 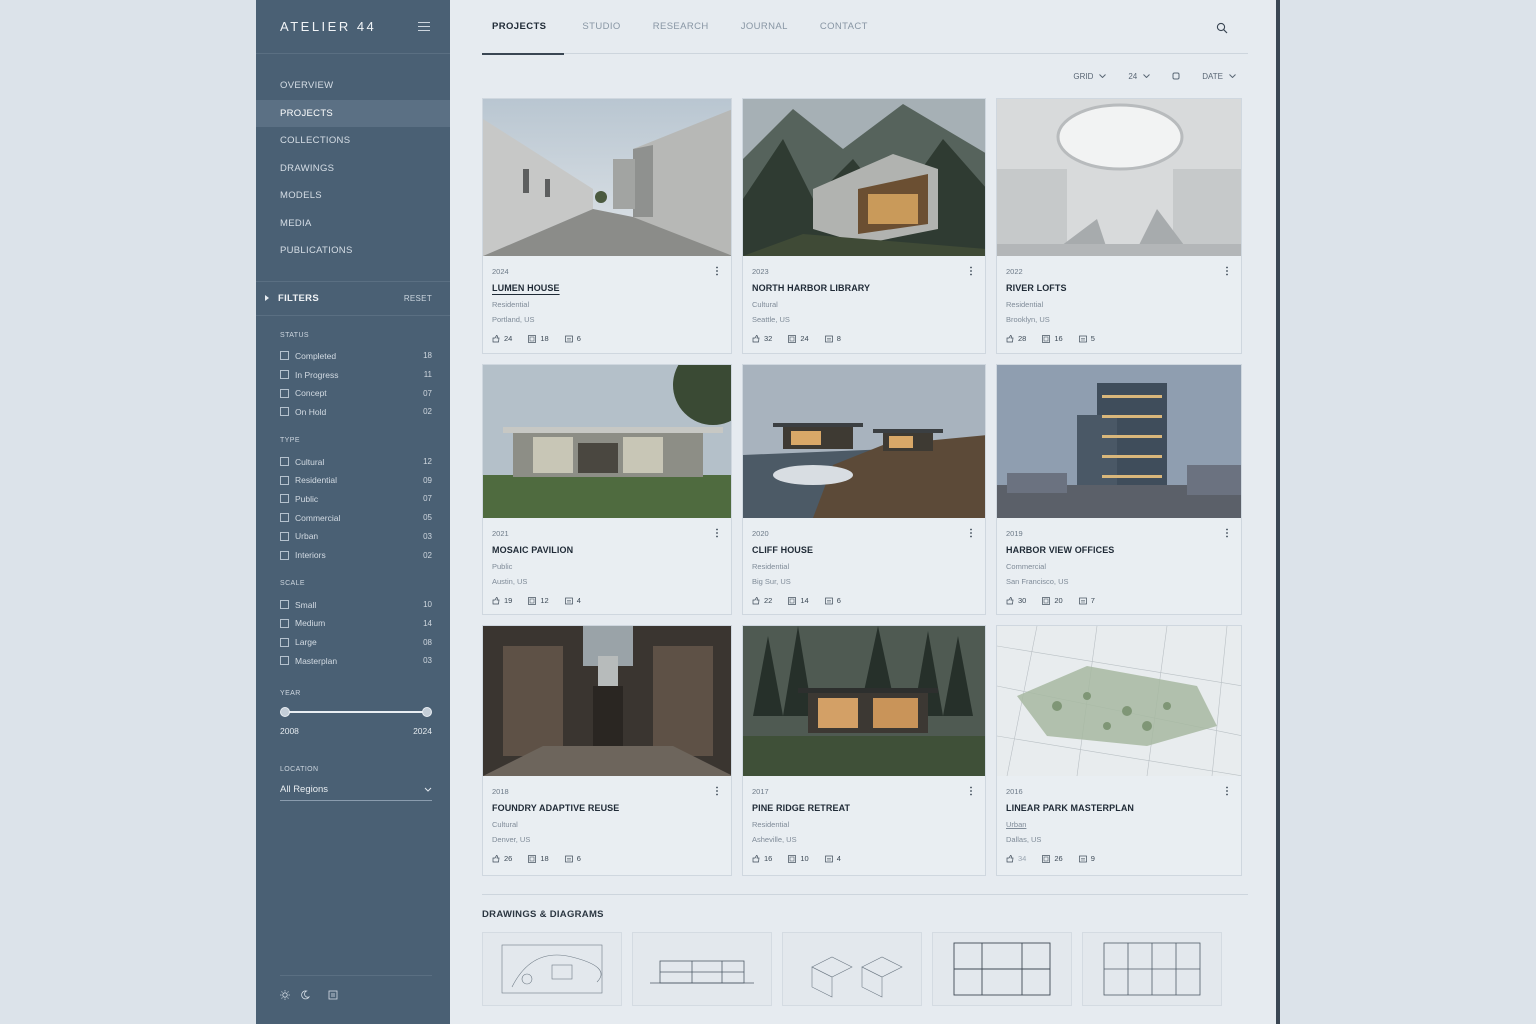 What do you see at coordinates (356, 731) in the screenshot?
I see `year-range-labels: 2008 2024` at bounding box center [356, 731].